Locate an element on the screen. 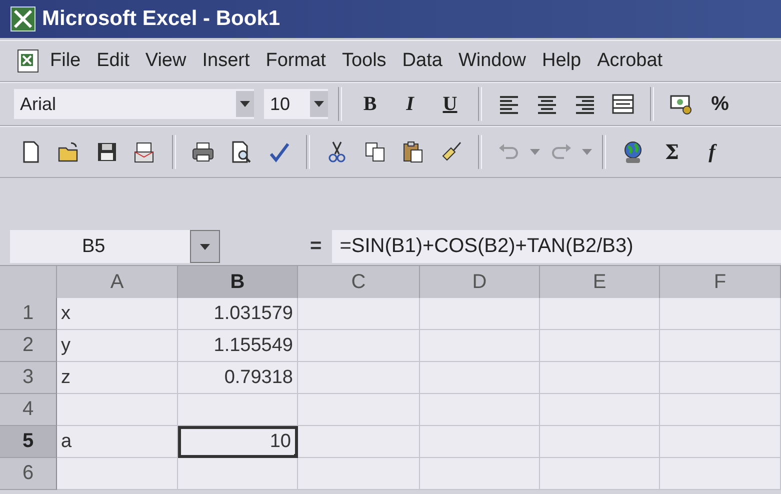 This screenshot has height=494, width=781. menu-item: File is located at coordinates (65, 61).